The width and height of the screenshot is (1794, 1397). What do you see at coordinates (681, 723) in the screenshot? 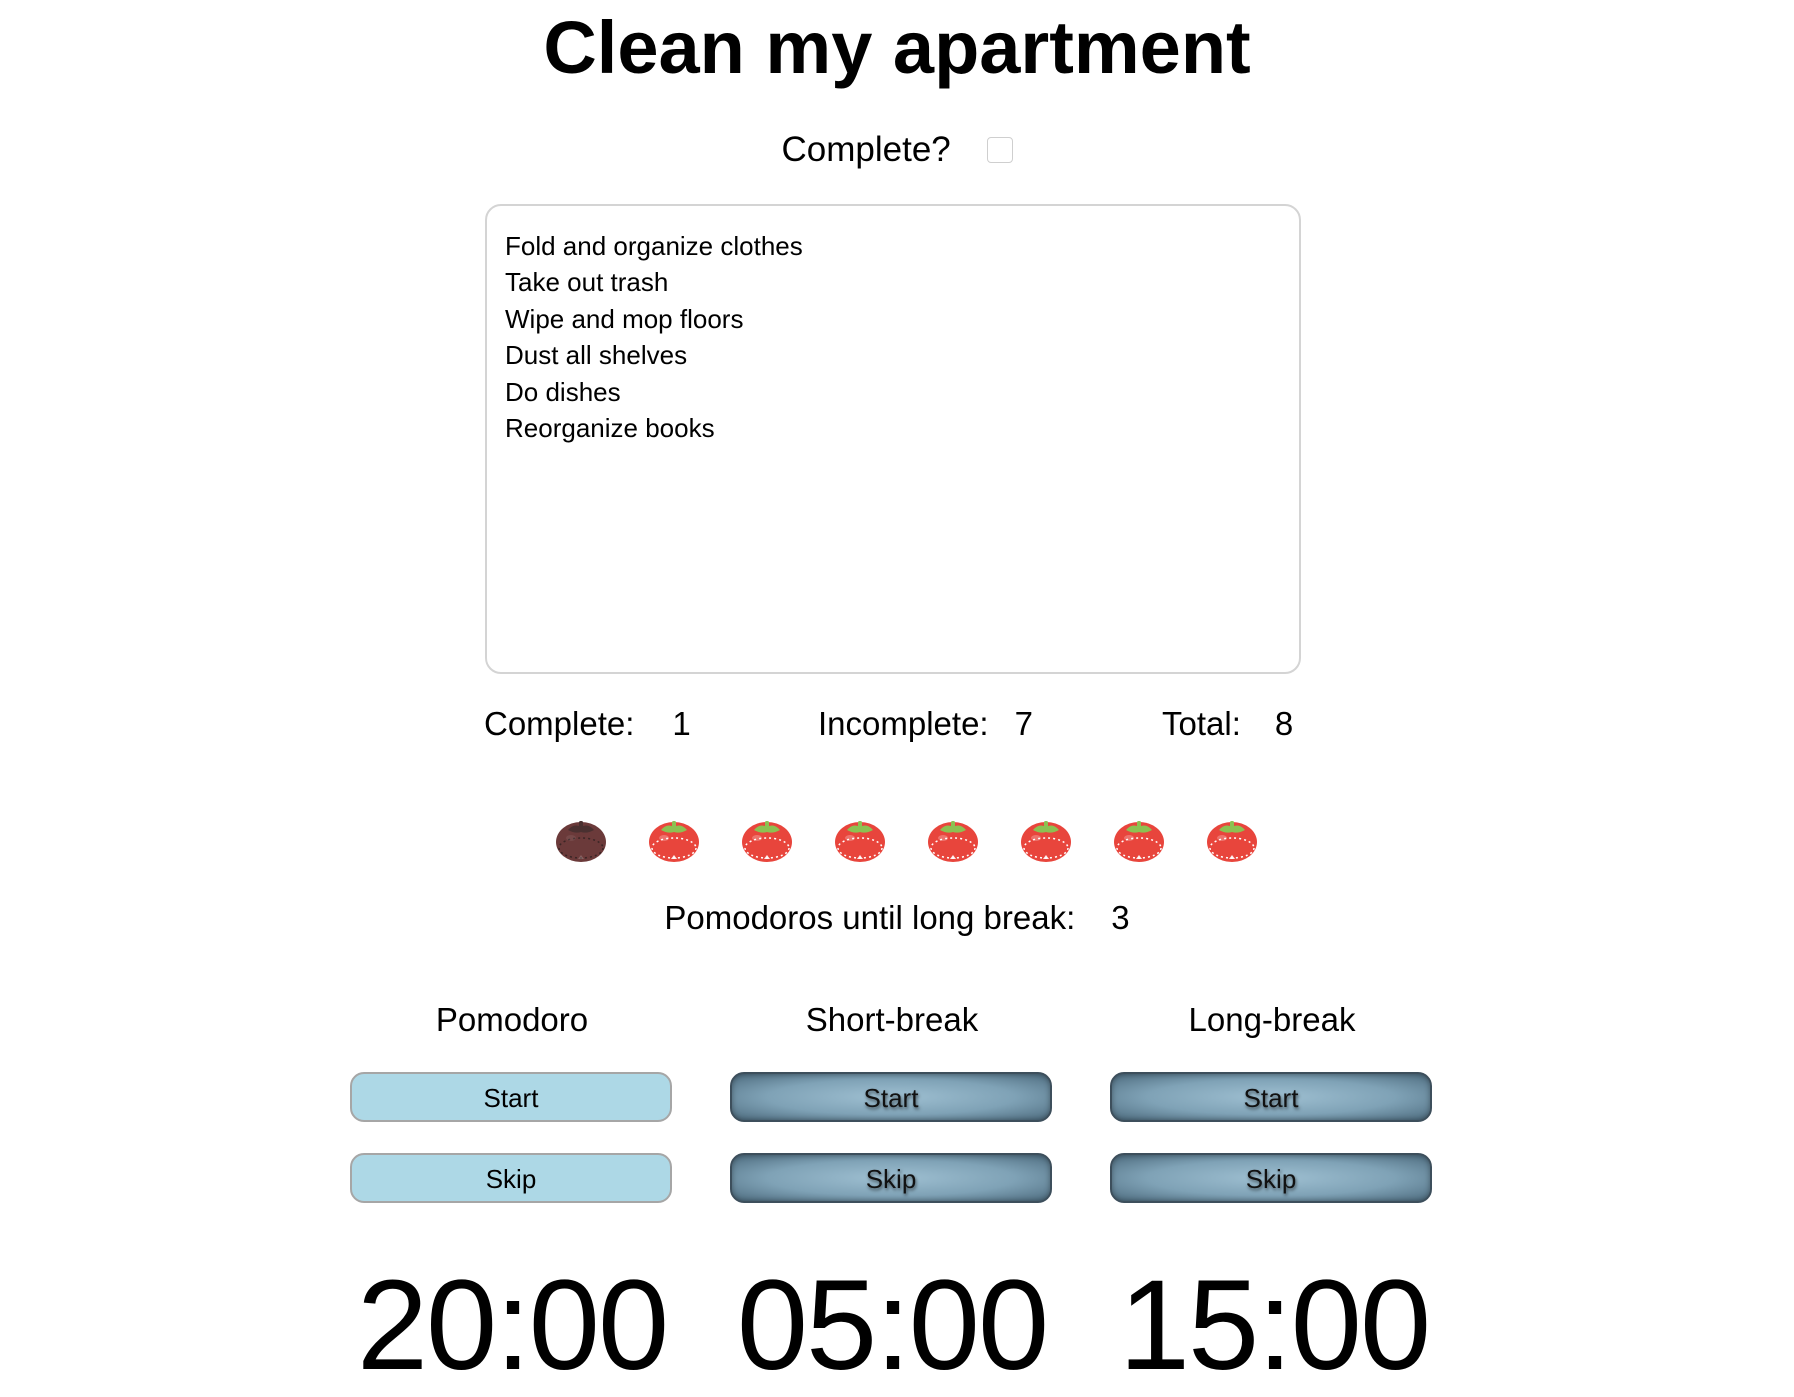
I see `stat-complete-value: 1` at bounding box center [681, 723].